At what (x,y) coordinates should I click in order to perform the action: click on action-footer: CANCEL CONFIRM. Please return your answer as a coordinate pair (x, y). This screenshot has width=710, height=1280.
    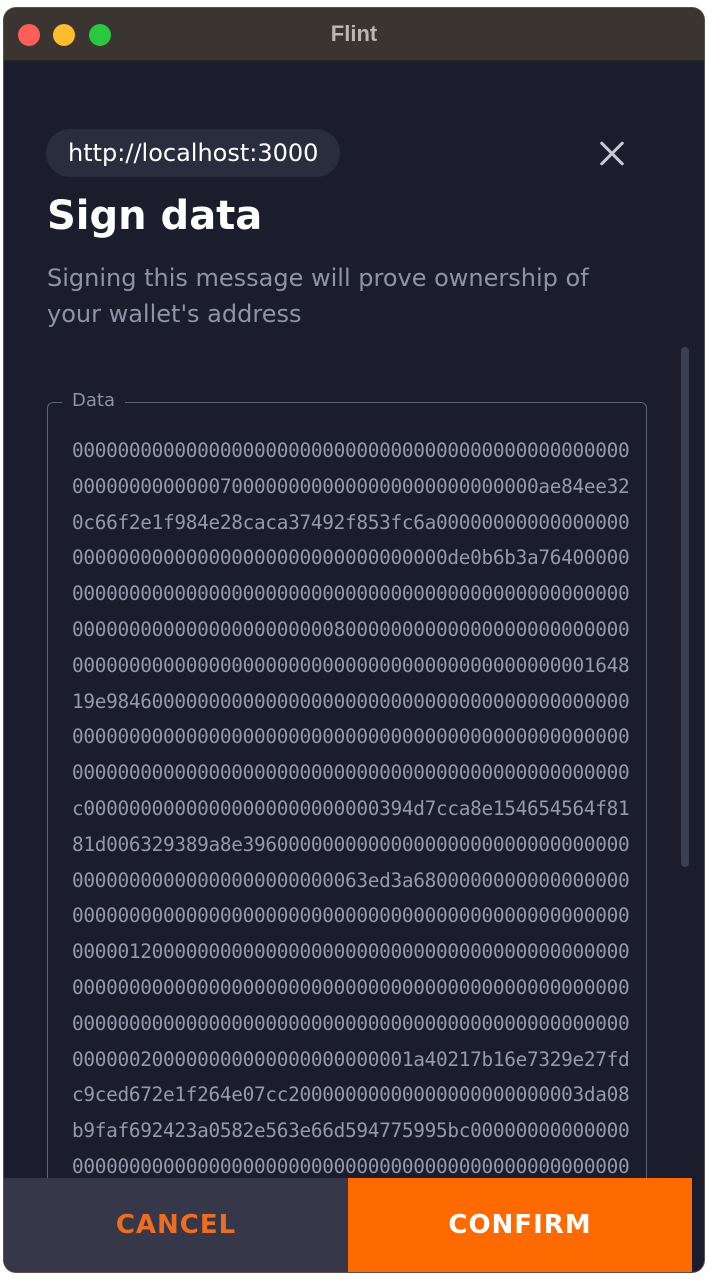
    Looking at the image, I should click on (354, 1225).